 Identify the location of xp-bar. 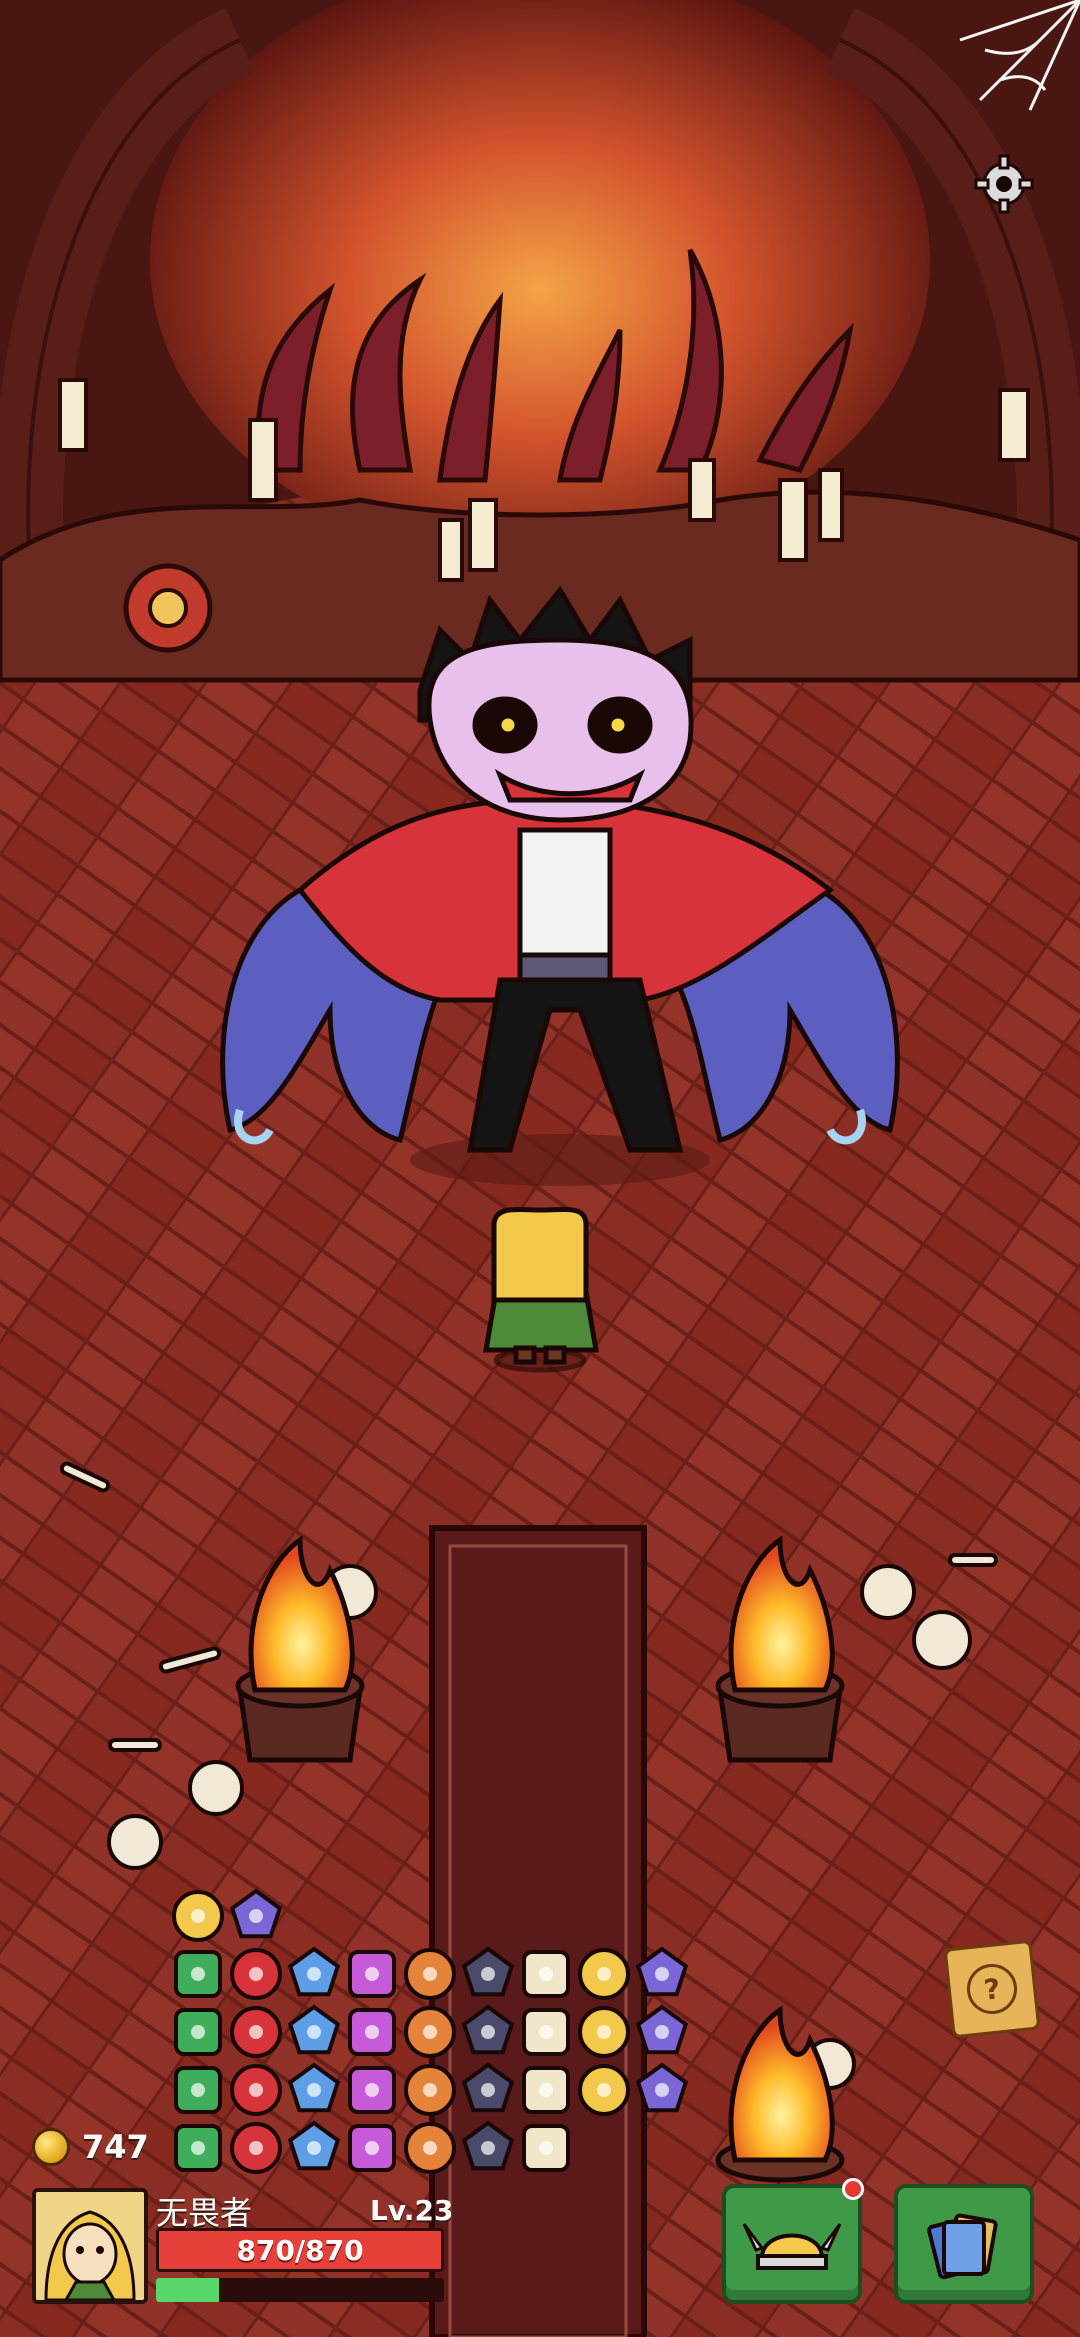
(300, 2290).